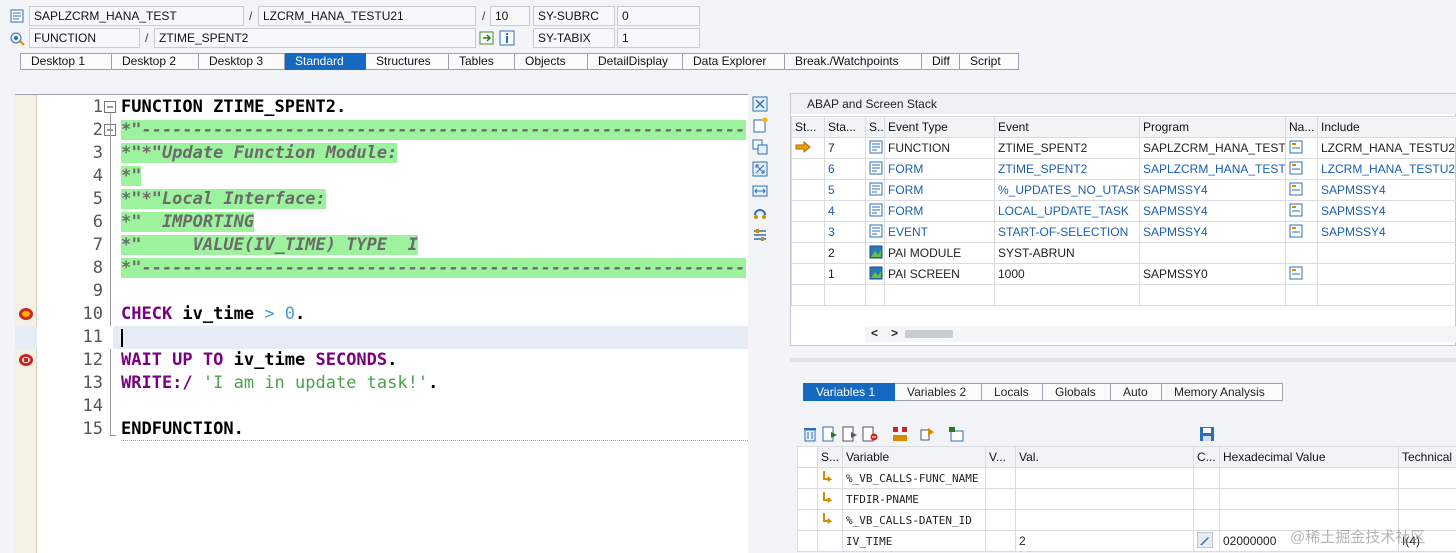 This screenshot has width=1456, height=553. I want to click on tab-variables-2: Variables 2, so click(938, 392).